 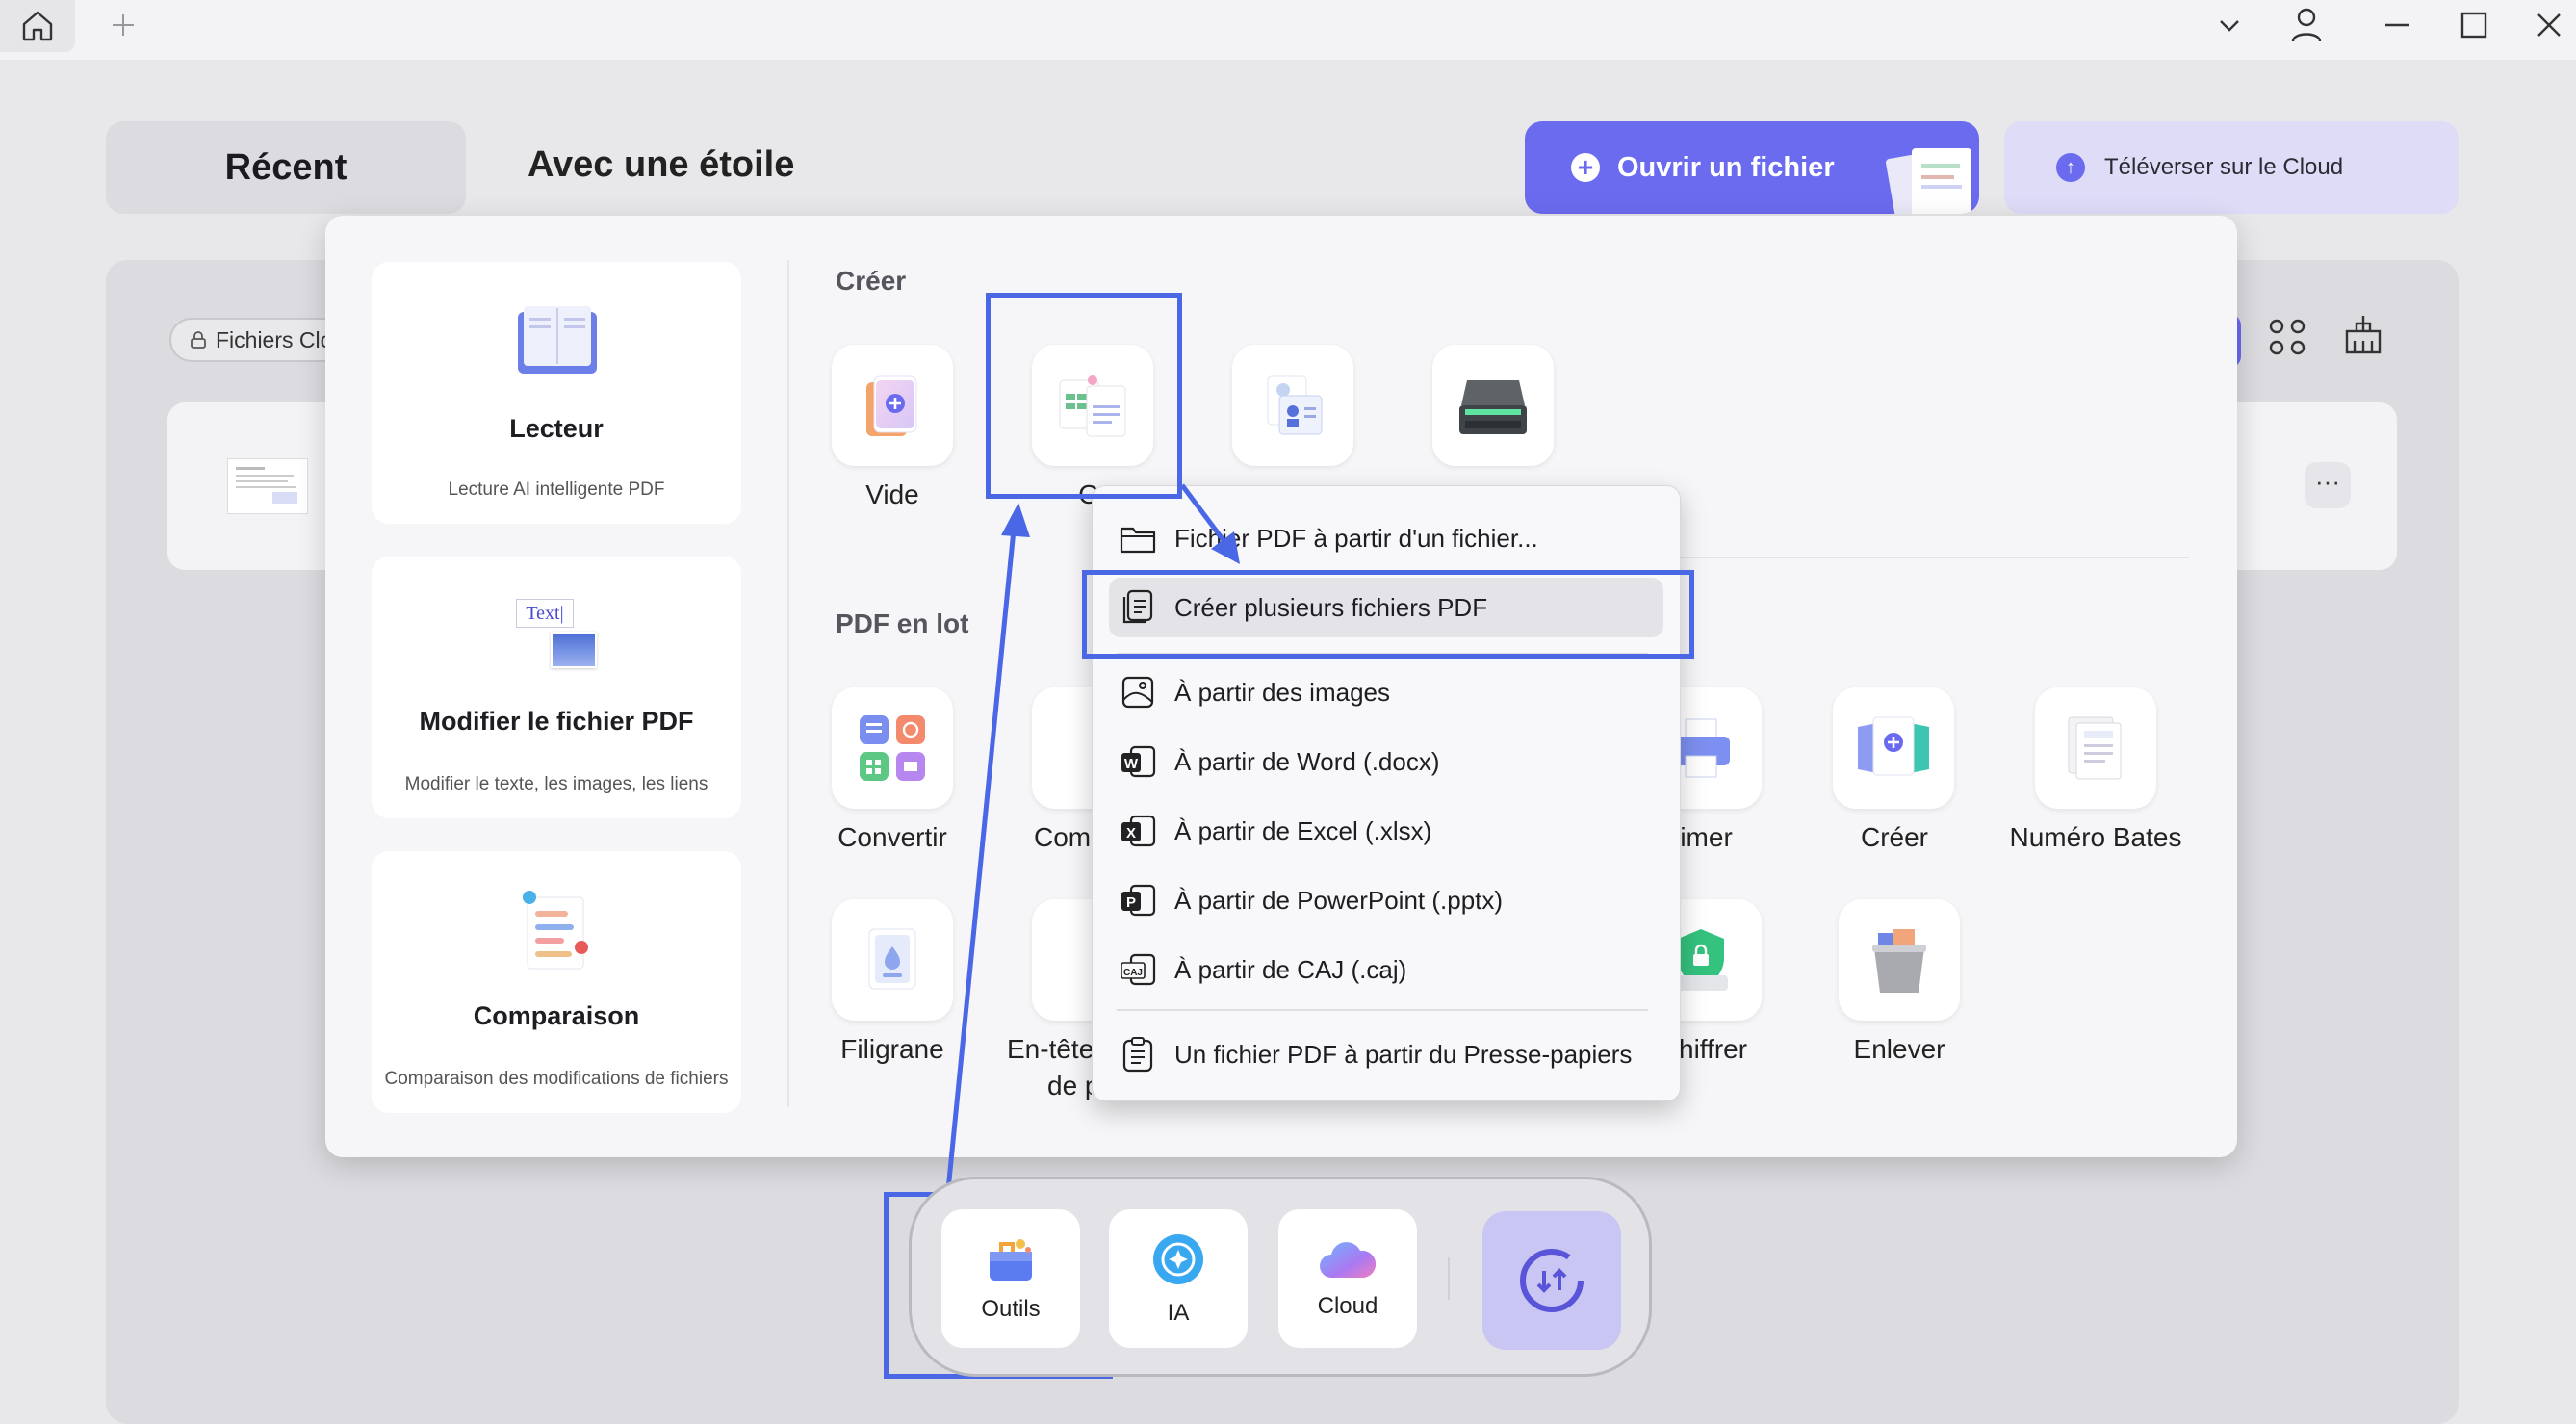 I want to click on dock-cloud-button: Cloud, so click(x=1348, y=1278).